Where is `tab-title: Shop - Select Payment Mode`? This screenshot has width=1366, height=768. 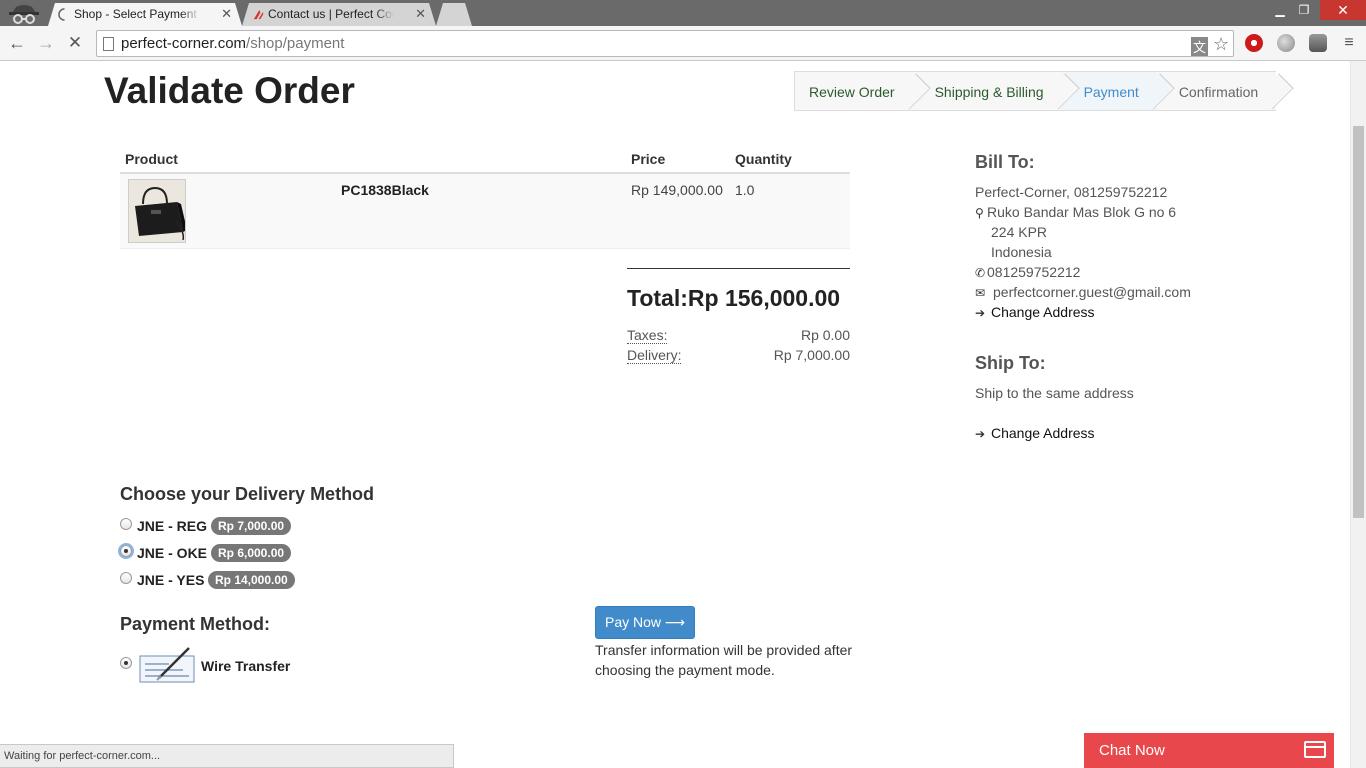
tab-title: Shop - Select Payment Mode is located at coordinates (137, 14).